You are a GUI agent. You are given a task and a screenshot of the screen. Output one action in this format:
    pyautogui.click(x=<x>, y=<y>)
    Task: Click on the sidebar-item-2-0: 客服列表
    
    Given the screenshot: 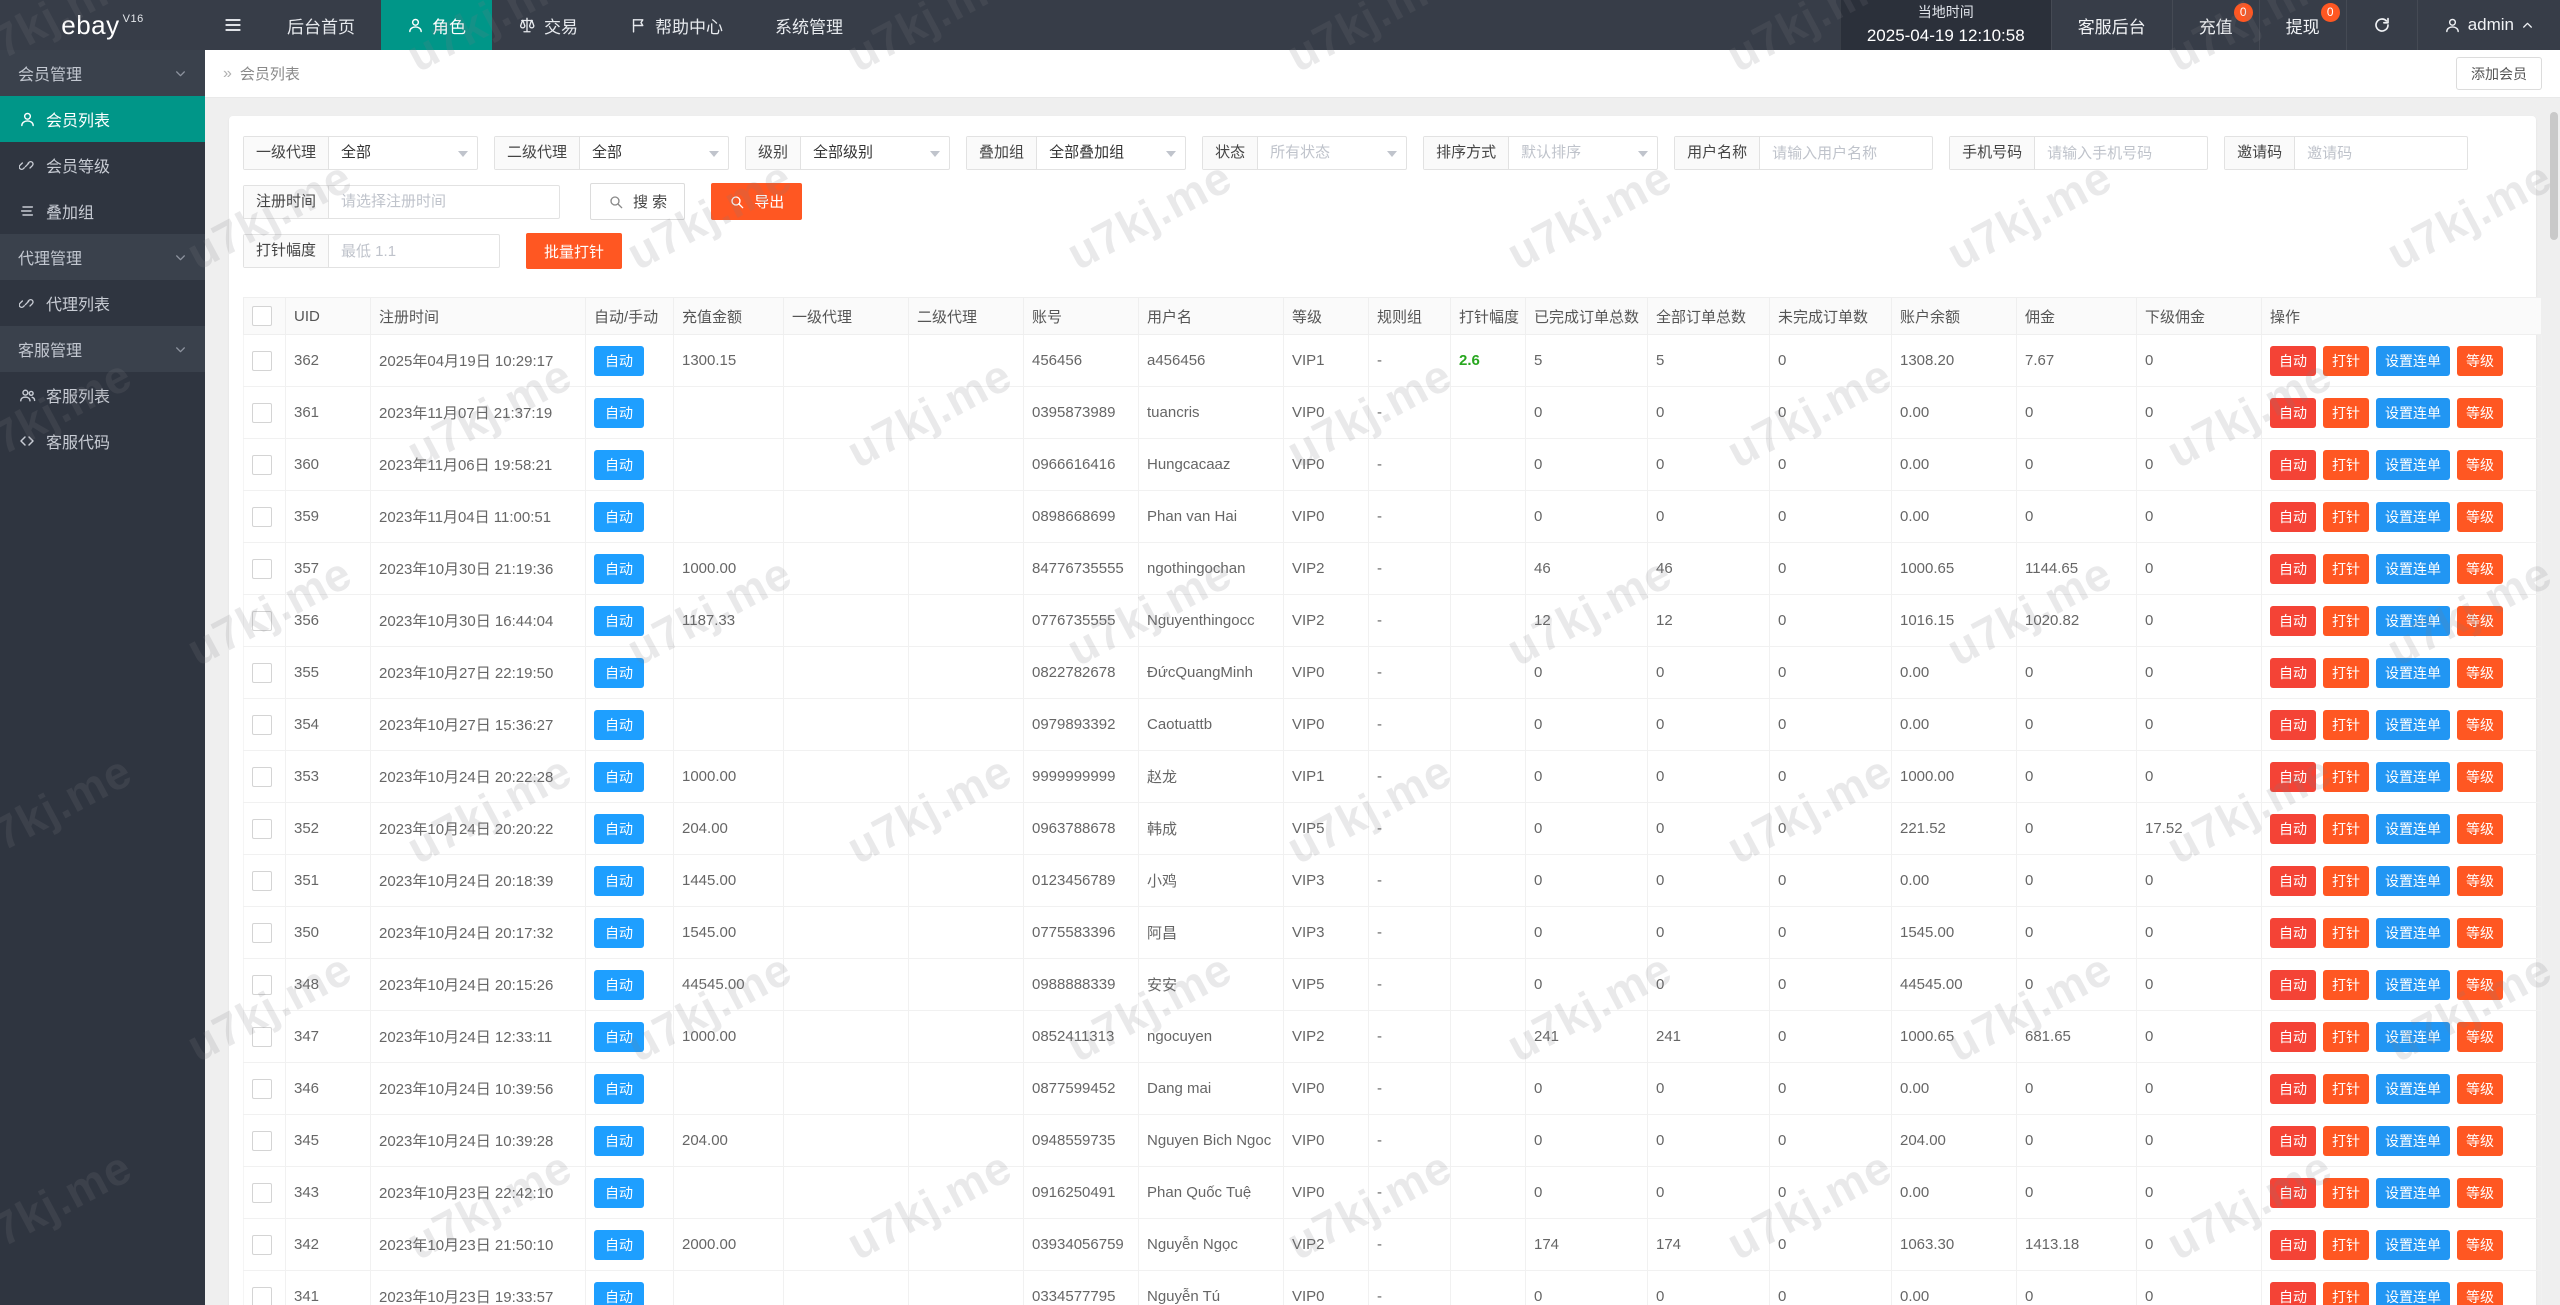 What is the action you would take?
    pyautogui.click(x=102, y=395)
    